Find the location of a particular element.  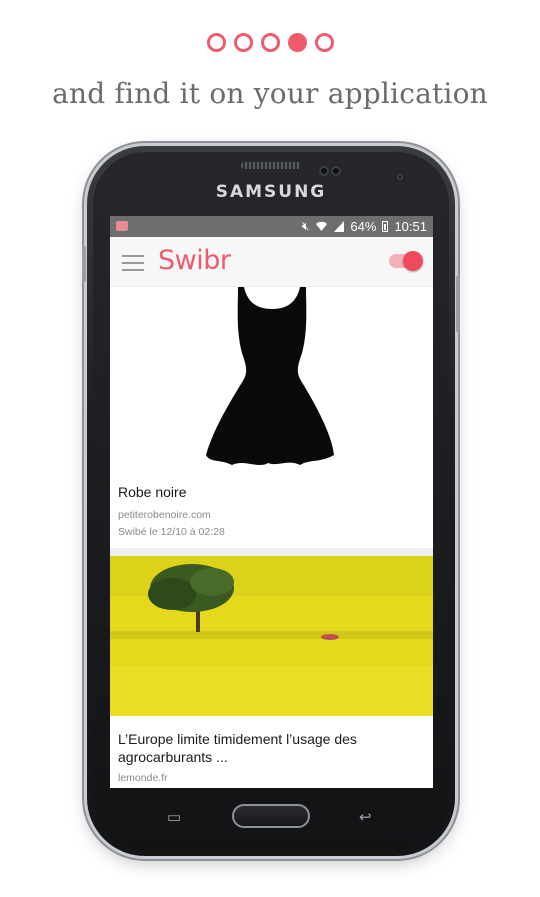

field-tree-image is located at coordinates (271, 636).